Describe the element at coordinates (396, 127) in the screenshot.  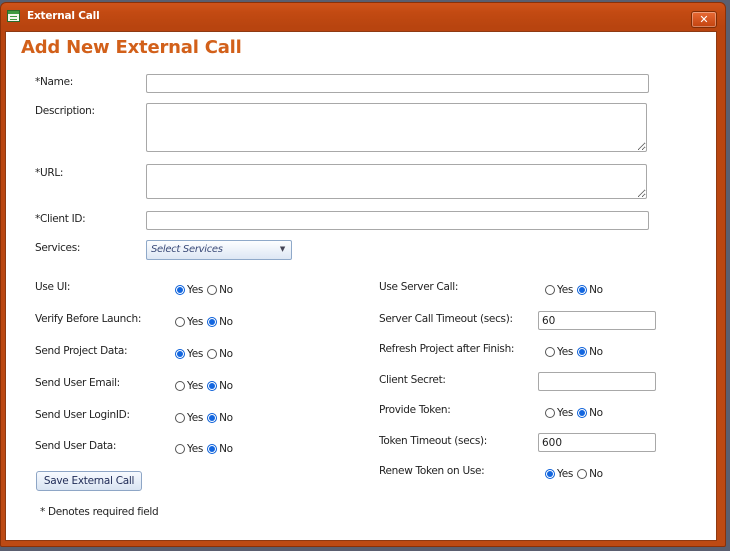
I see `description-input` at that location.